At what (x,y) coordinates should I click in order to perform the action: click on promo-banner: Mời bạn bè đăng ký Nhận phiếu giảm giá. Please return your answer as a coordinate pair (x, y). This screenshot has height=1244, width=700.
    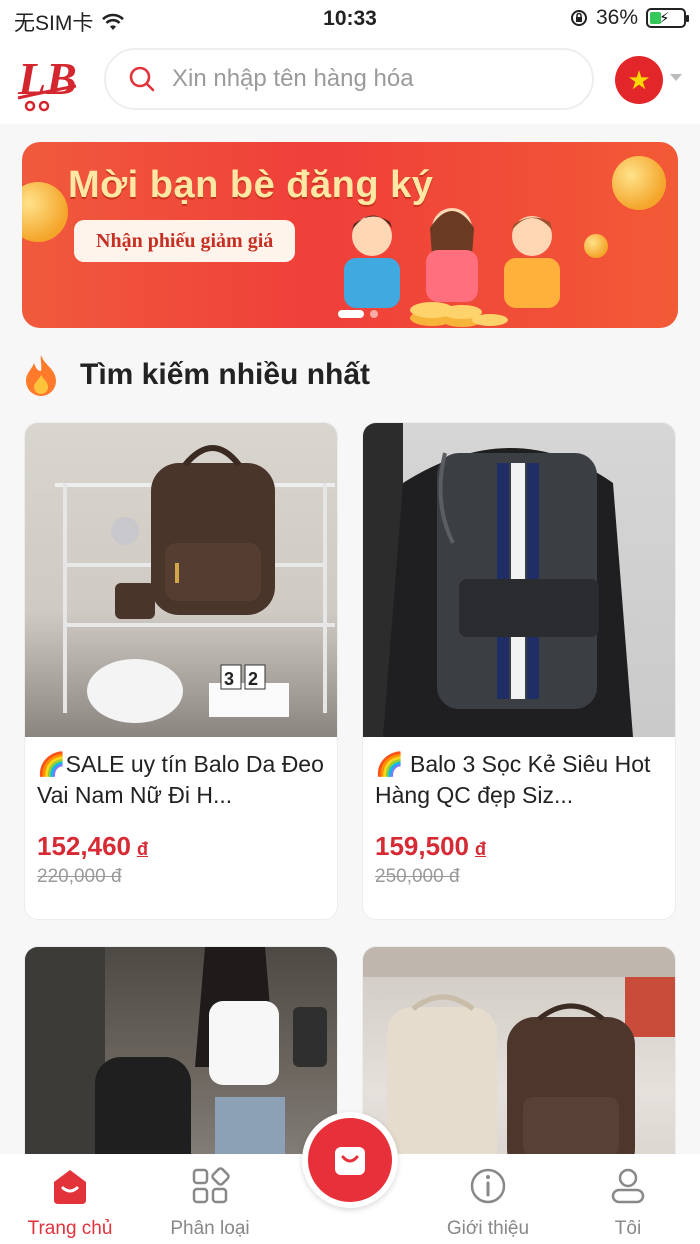
    Looking at the image, I should click on (350, 235).